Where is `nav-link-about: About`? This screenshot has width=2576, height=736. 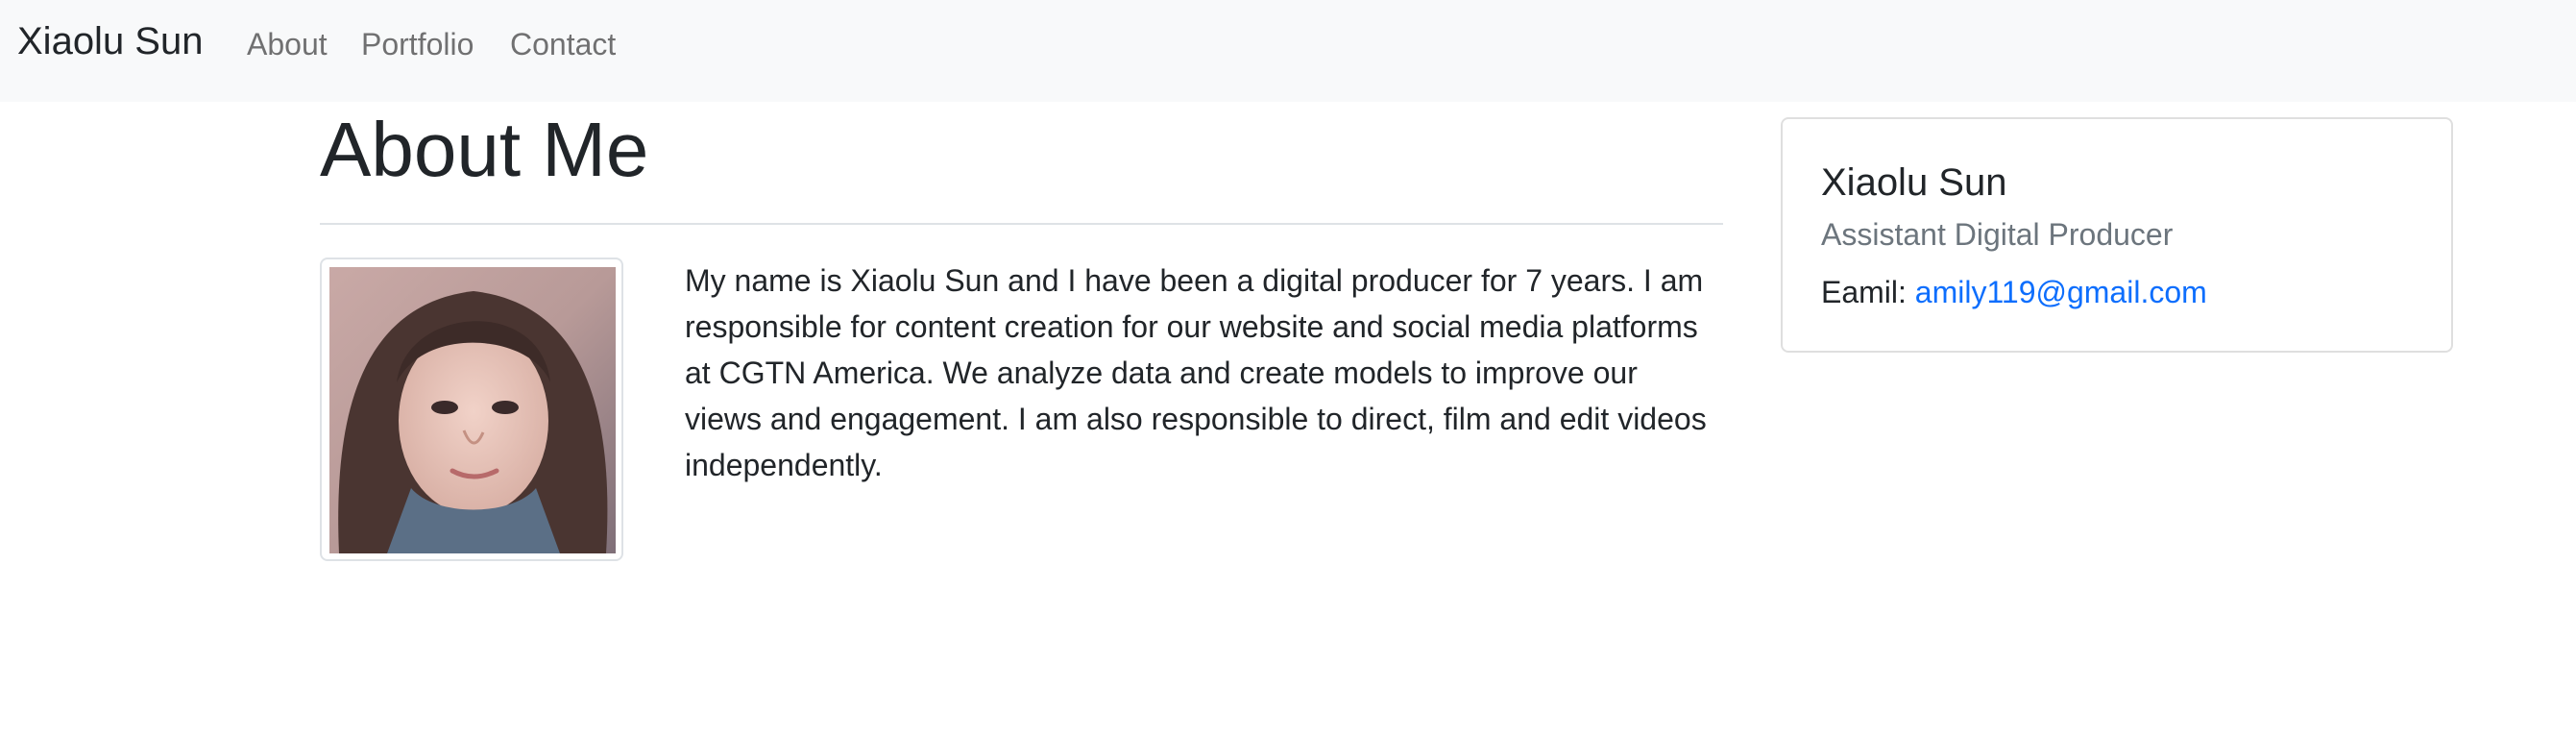
nav-link-about: About is located at coordinates (288, 44).